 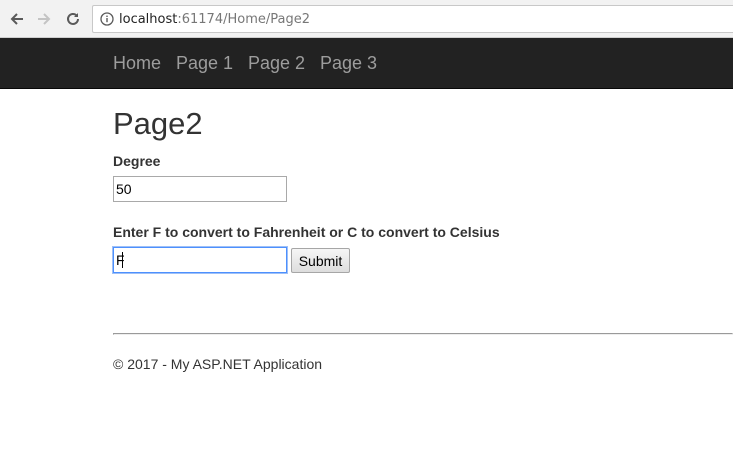 What do you see at coordinates (122, 260) in the screenshot?
I see `text-caret` at bounding box center [122, 260].